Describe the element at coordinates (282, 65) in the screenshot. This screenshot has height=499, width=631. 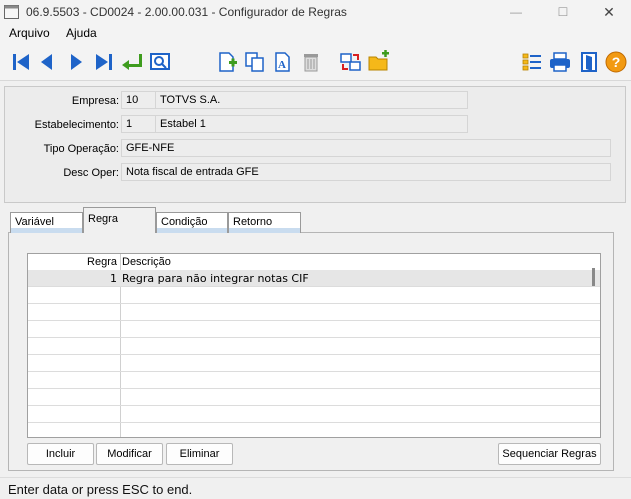
I see `svg-text: A` at that location.